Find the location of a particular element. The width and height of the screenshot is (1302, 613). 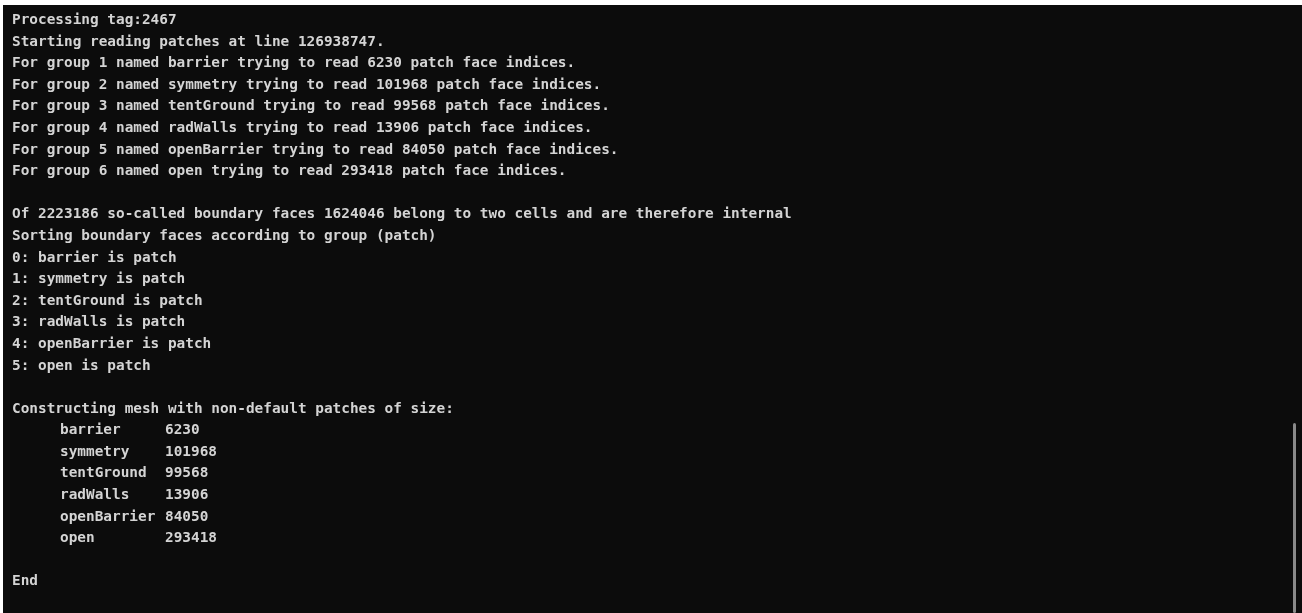

patch-size: 101968 is located at coordinates (191, 451).